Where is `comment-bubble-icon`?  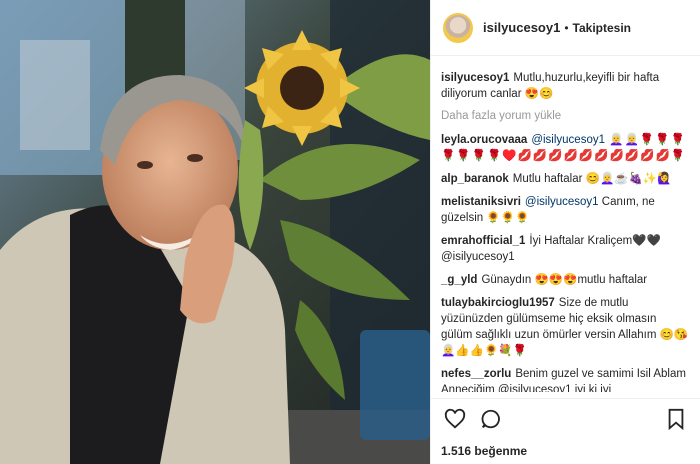
comment-bubble-icon is located at coordinates (491, 419).